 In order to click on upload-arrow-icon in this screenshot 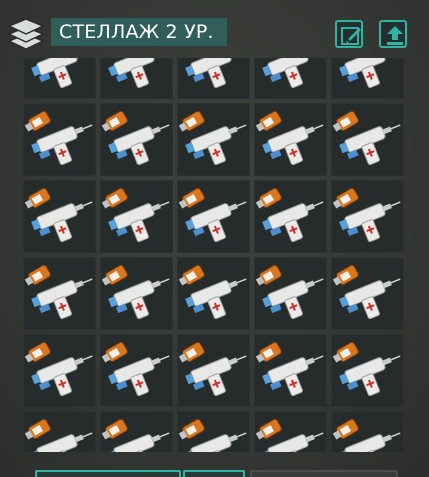, I will do `click(395, 35)`.